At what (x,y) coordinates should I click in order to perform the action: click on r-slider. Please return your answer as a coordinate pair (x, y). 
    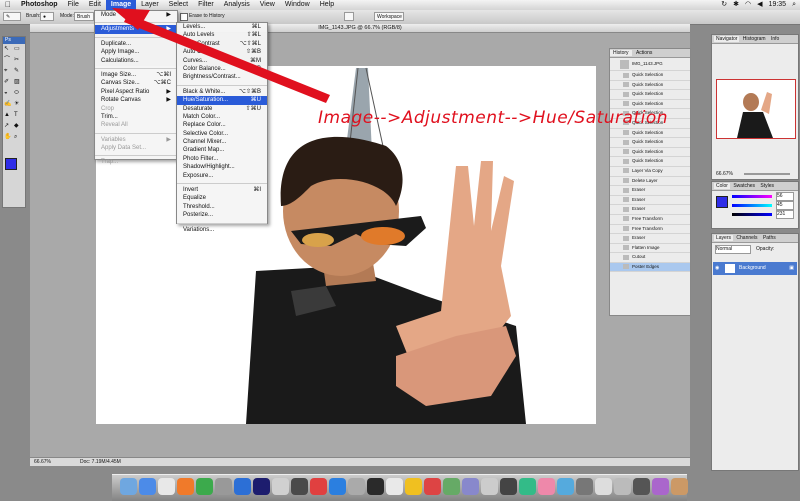
    Looking at the image, I should click on (752, 196).